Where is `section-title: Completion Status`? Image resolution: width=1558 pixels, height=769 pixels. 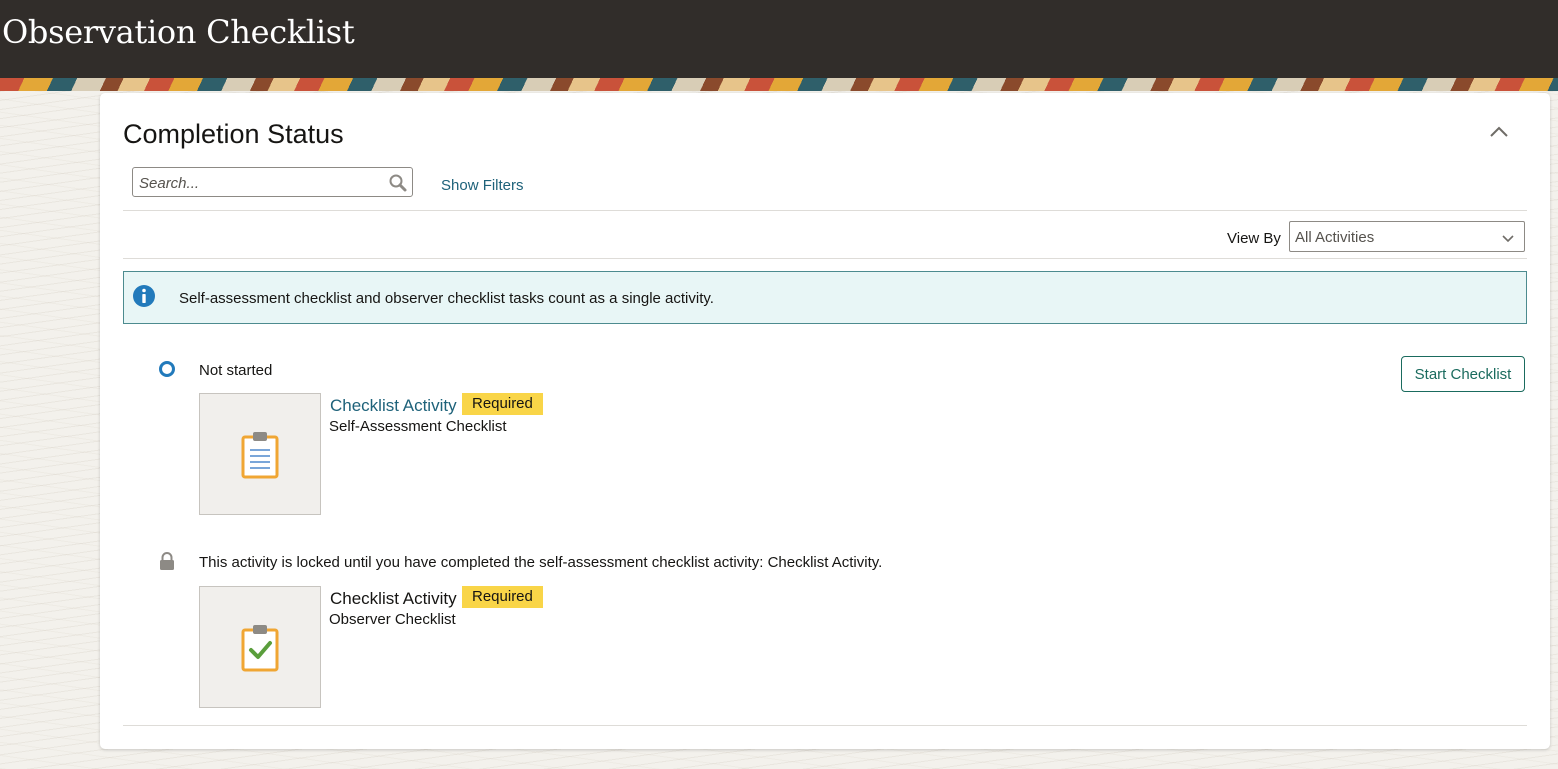 section-title: Completion Status is located at coordinates (233, 134).